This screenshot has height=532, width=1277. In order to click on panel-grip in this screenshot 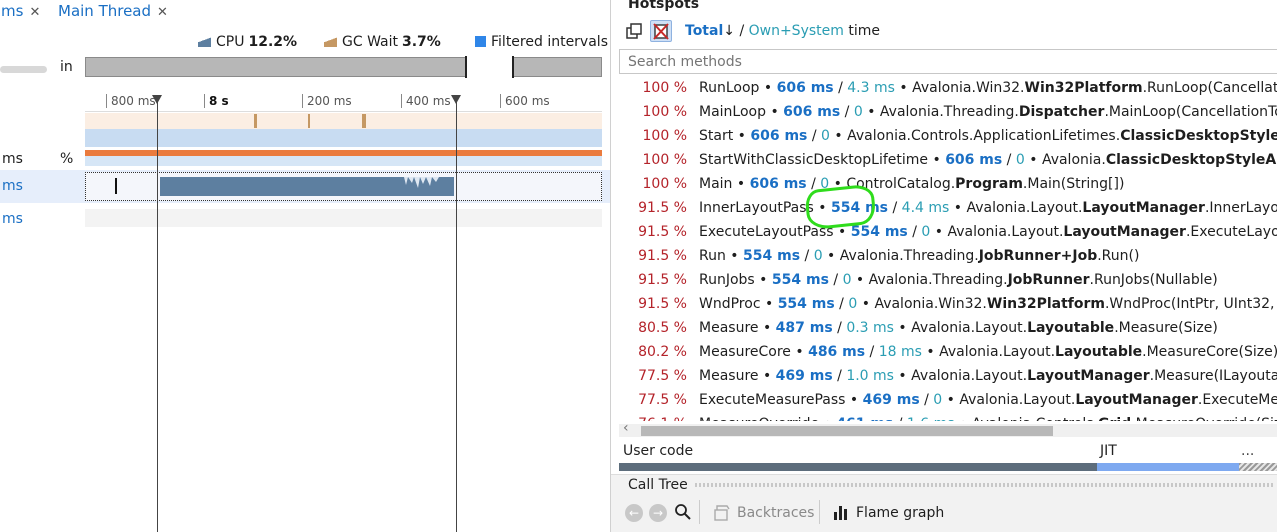, I will do `click(985, 485)`.